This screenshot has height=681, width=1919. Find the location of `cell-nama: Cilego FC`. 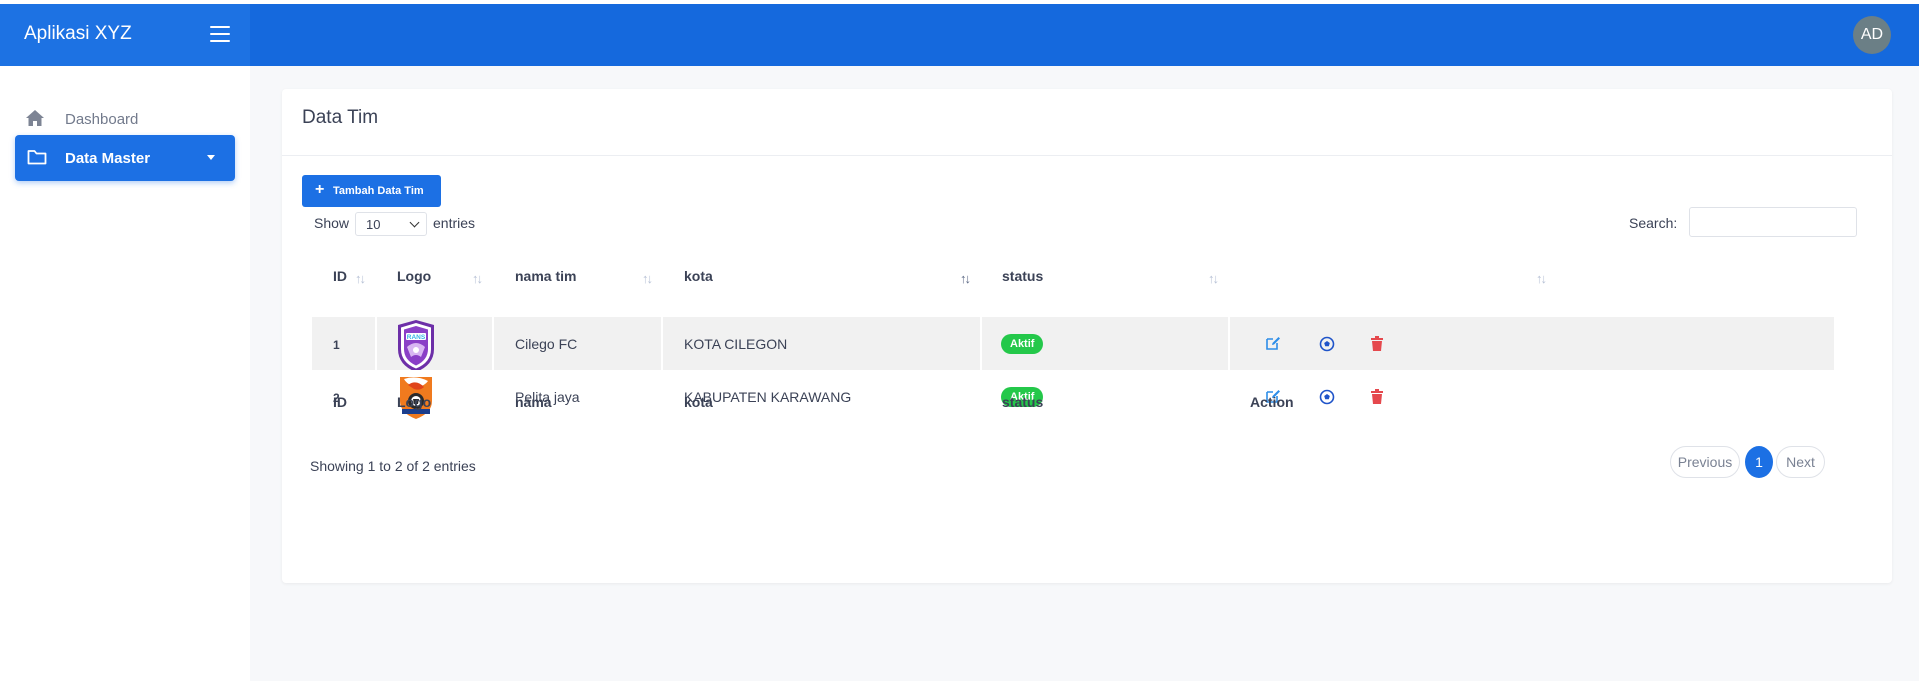

cell-nama: Cilego FC is located at coordinates (546, 344).